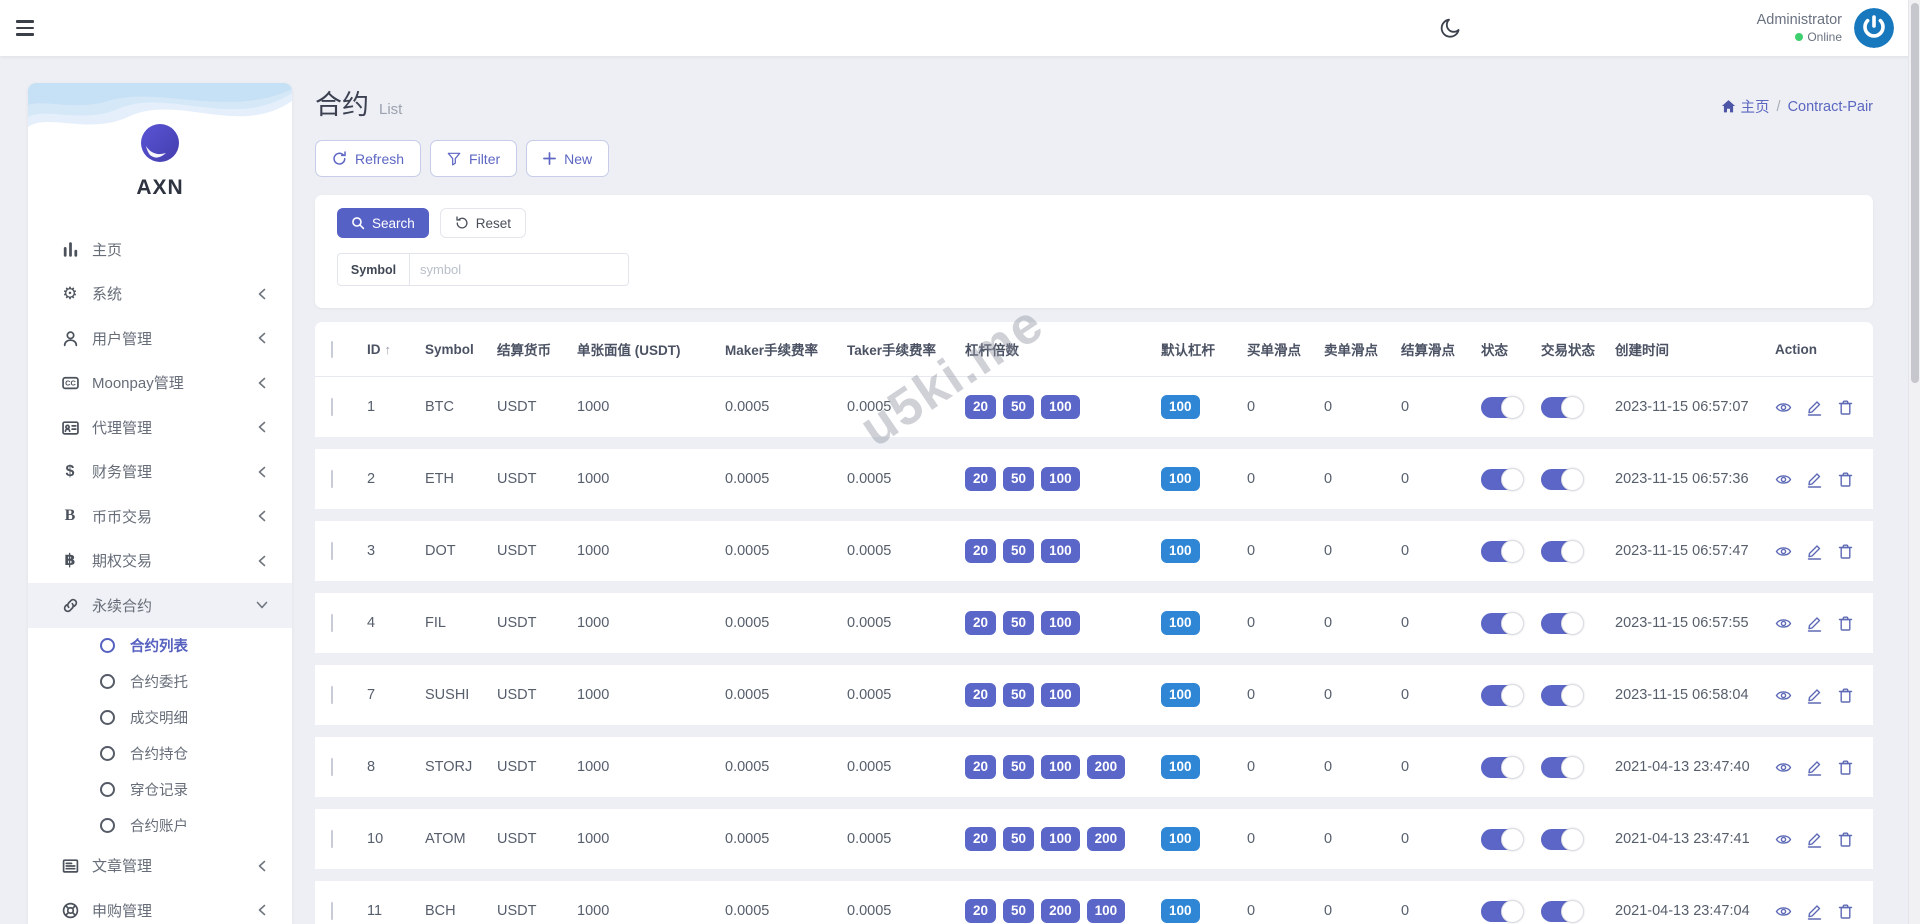 The height and width of the screenshot is (924, 1920). I want to click on new-button: New, so click(568, 158).